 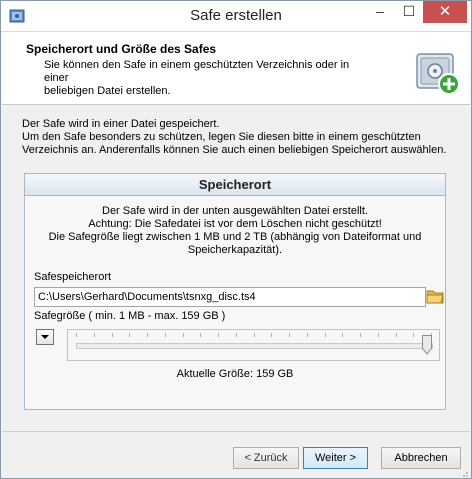 I want to click on size-slider, so click(x=253, y=345).